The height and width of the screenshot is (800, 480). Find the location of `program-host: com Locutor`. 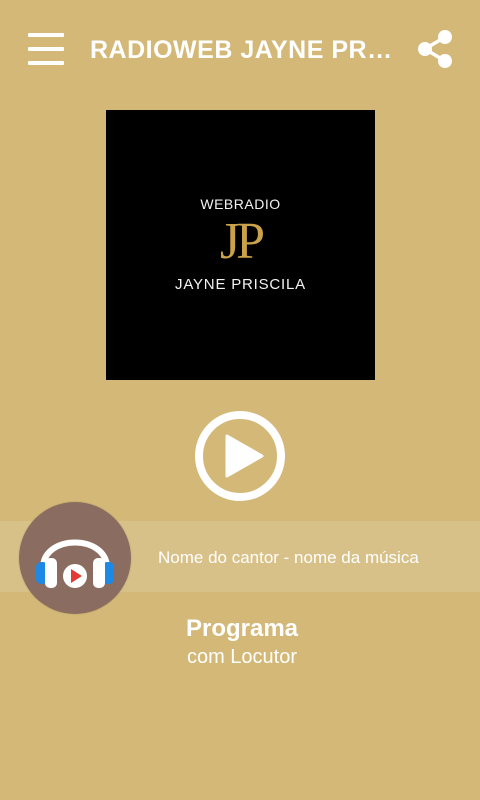

program-host: com Locutor is located at coordinates (242, 657).